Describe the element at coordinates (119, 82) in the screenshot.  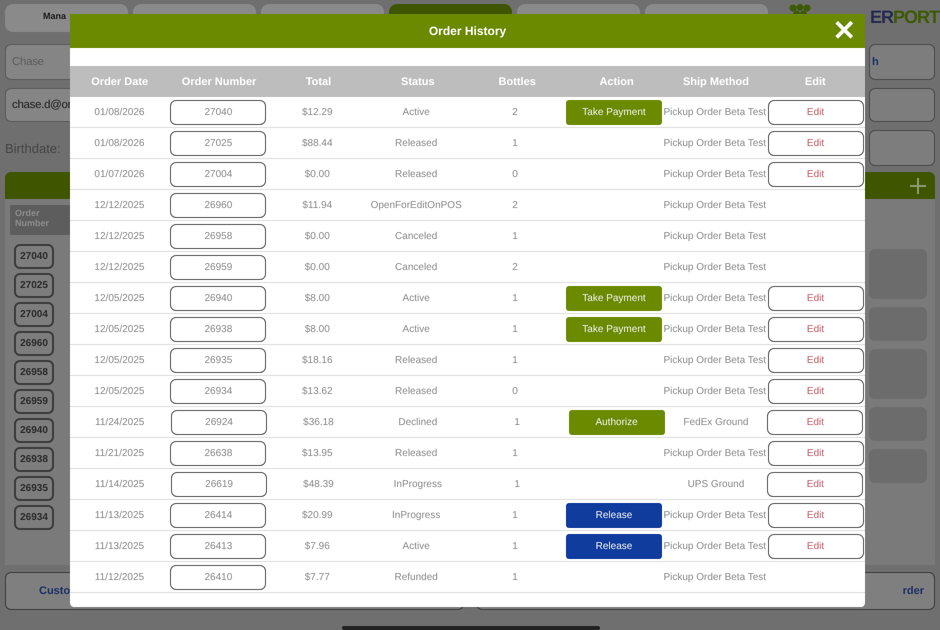
I see `column-header: Order Date` at that location.